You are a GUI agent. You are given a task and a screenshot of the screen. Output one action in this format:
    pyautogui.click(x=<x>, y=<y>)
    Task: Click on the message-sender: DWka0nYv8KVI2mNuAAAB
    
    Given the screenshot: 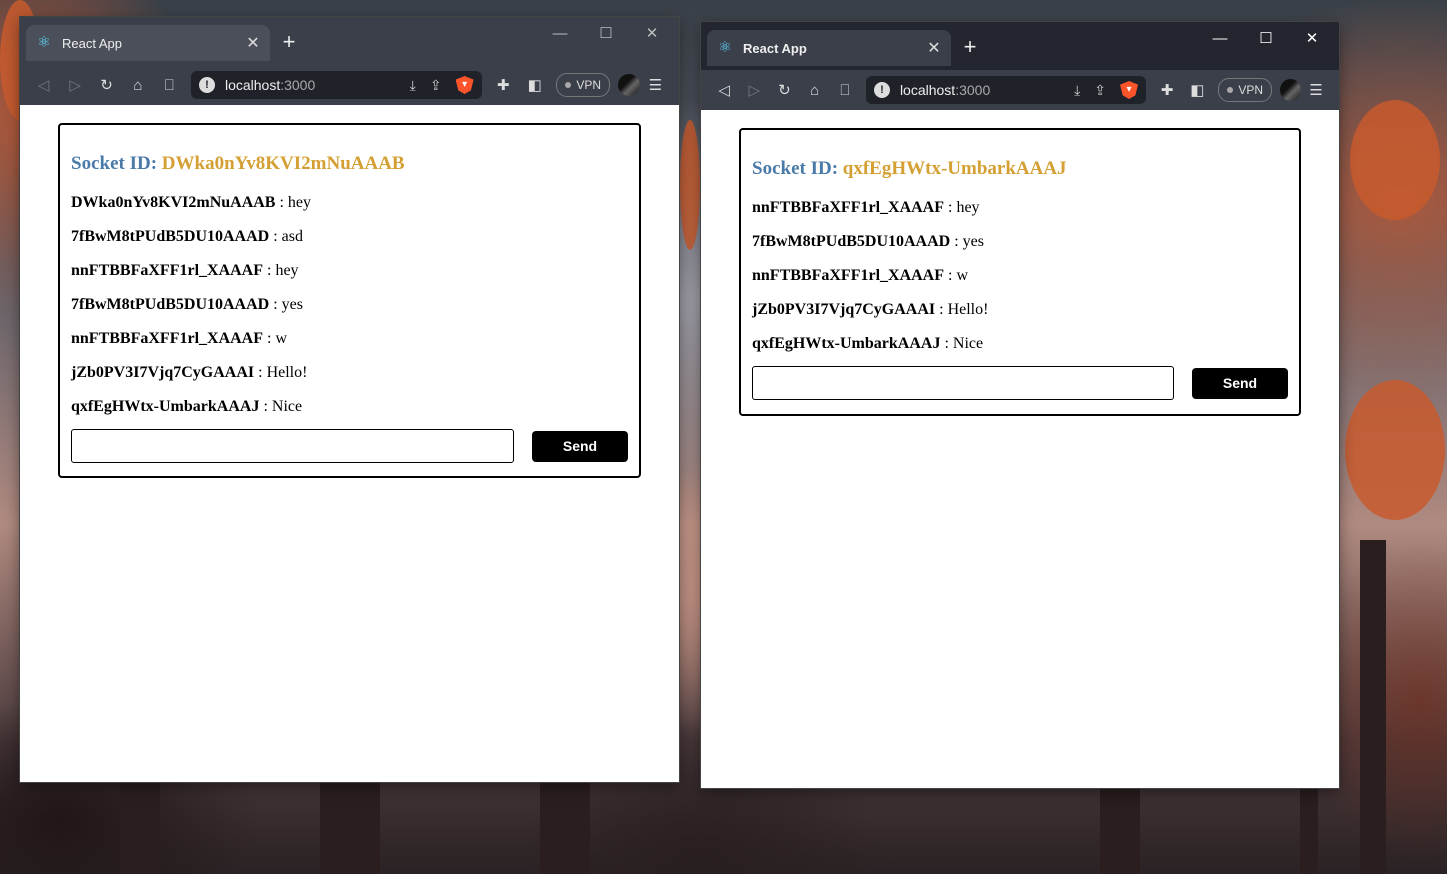 What is the action you would take?
    pyautogui.click(x=173, y=202)
    